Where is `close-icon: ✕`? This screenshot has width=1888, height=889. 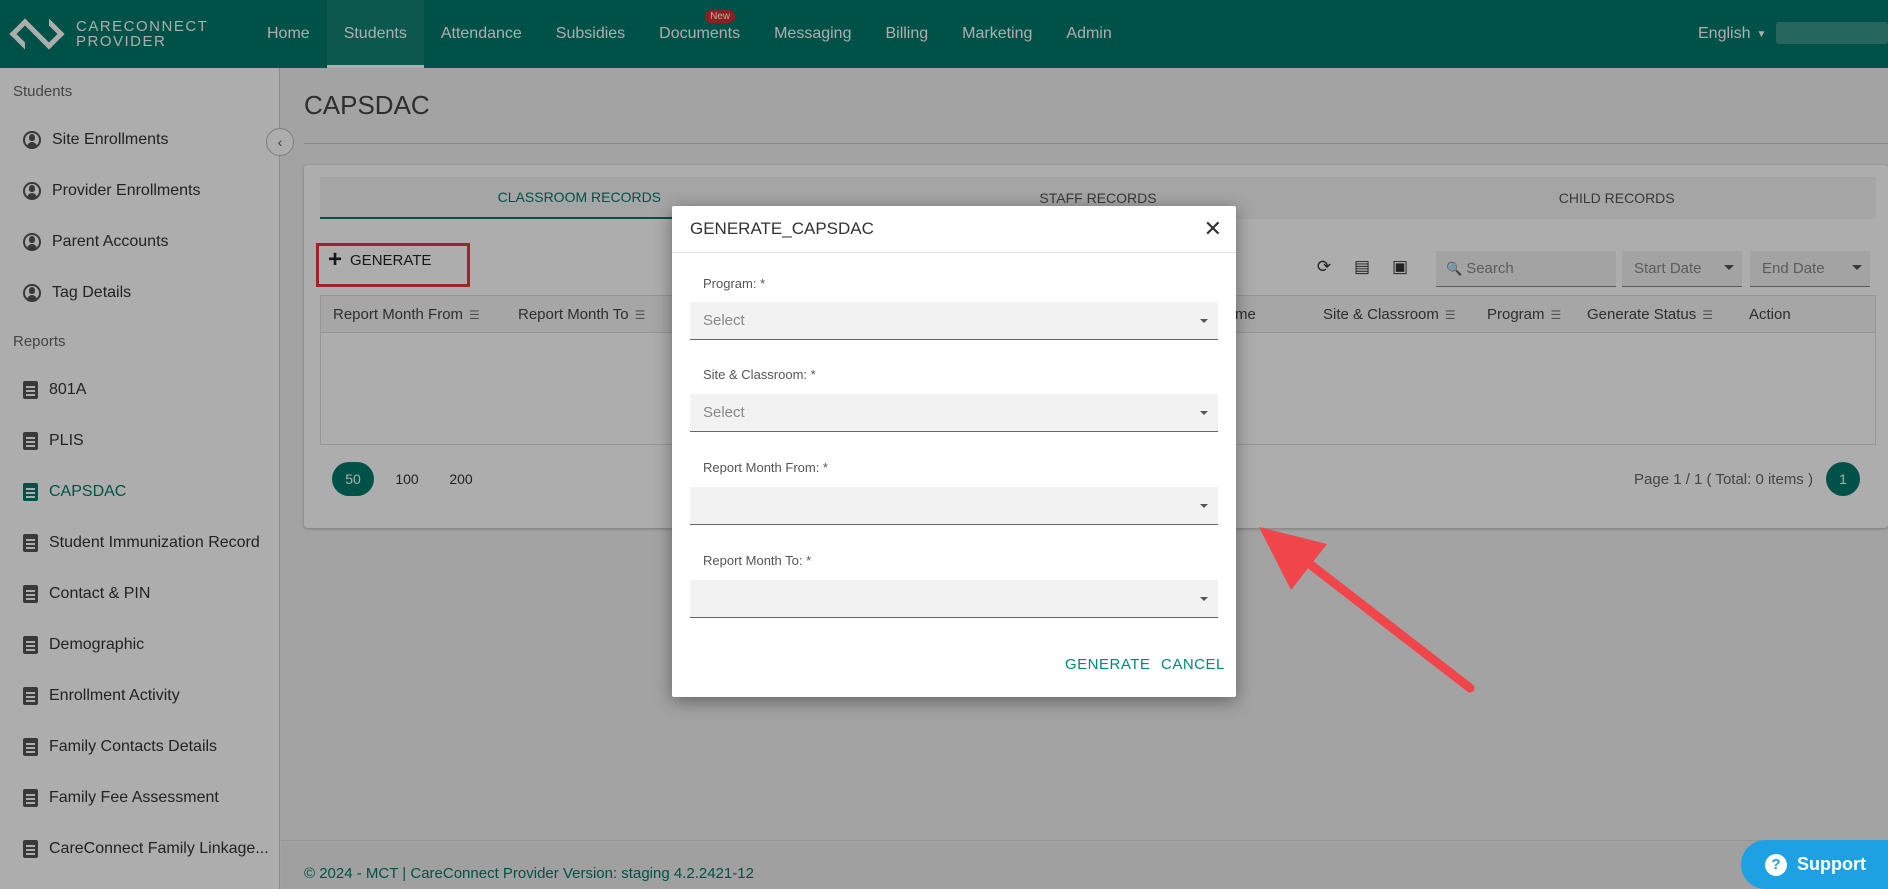 close-icon: ✕ is located at coordinates (1213, 229).